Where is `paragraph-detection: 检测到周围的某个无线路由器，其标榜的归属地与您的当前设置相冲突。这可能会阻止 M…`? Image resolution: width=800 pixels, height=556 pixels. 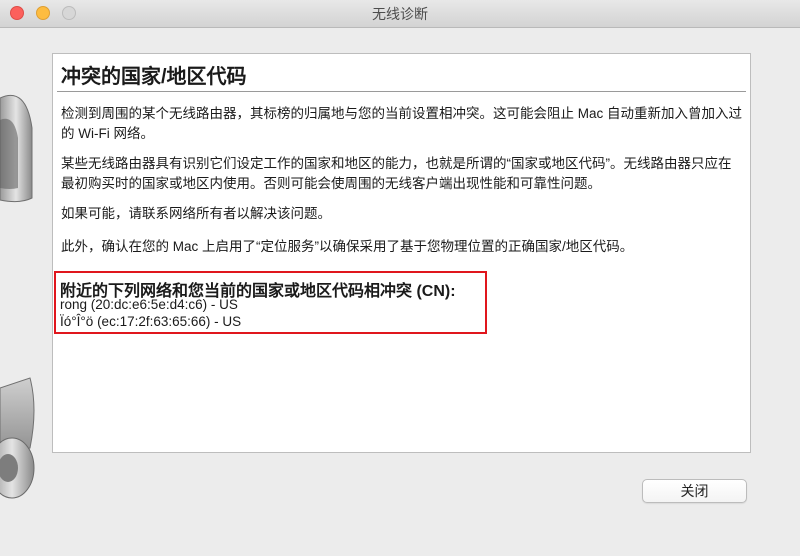 paragraph-detection: 检测到周围的某个无线路由器，其标榜的归属地与您的当前设置相冲突。这可能会阻止 M… is located at coordinates (402, 123).